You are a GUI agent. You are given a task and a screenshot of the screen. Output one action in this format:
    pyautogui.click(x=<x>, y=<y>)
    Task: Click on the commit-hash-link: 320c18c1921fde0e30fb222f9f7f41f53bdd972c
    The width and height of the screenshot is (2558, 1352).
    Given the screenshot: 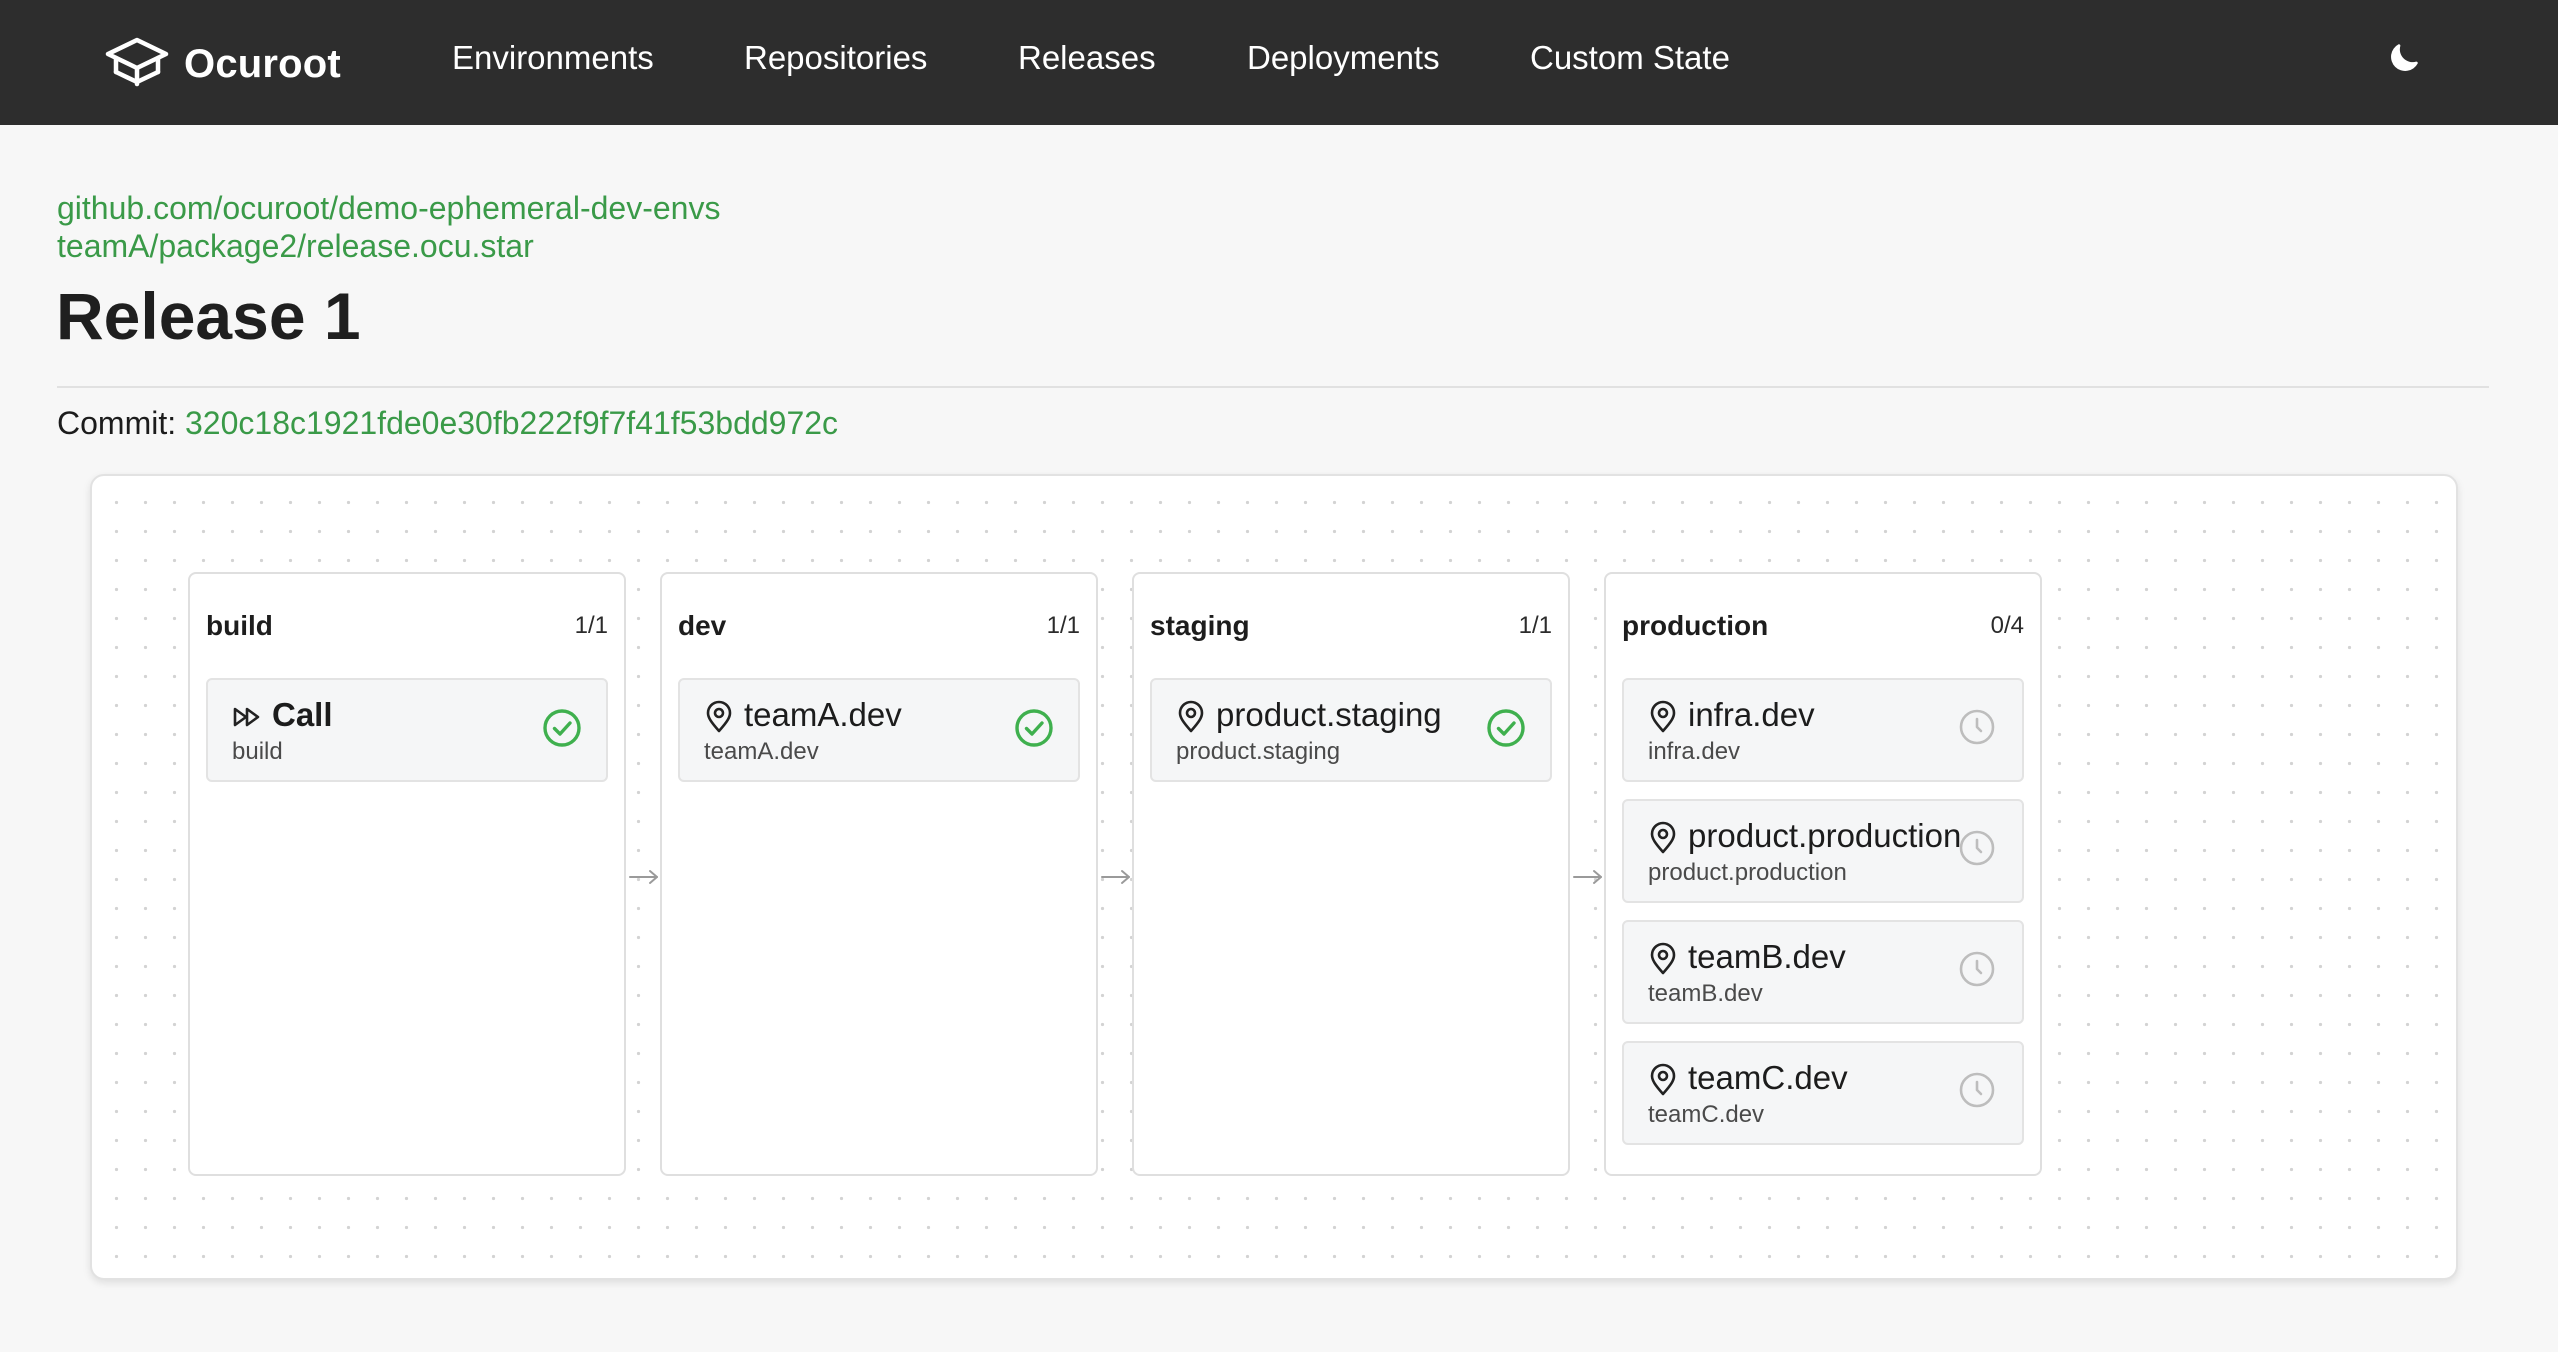 What is the action you would take?
    pyautogui.click(x=511, y=423)
    